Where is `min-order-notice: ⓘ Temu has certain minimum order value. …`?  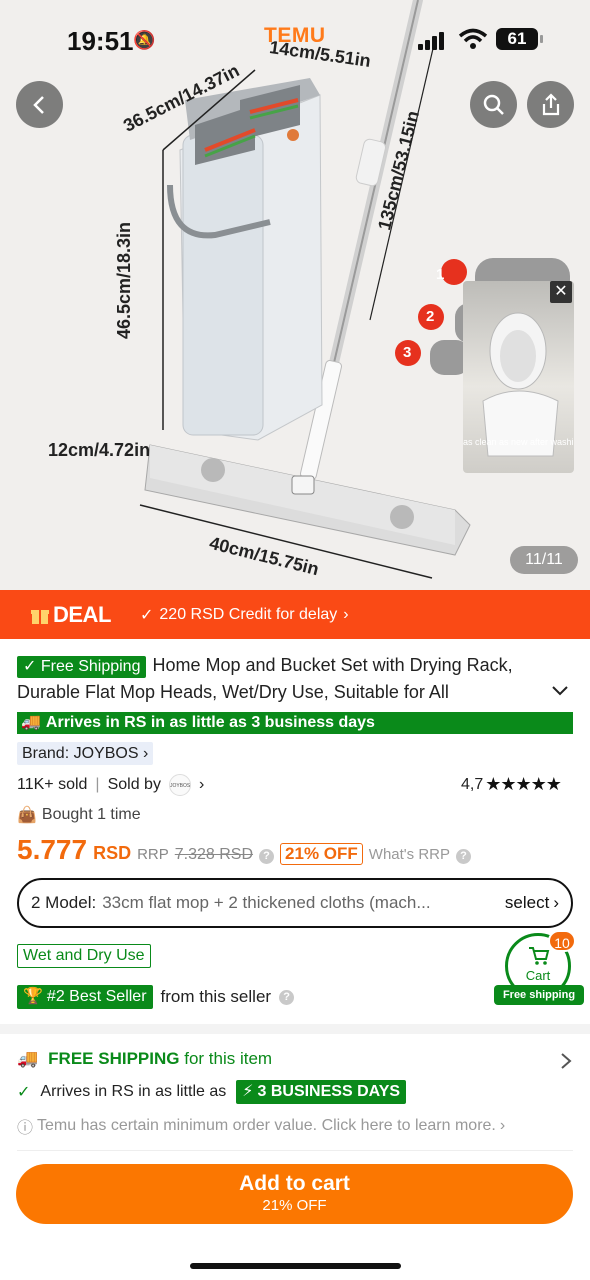 min-order-notice: ⓘ Temu has certain minimum order value. … is located at coordinates (261, 1126).